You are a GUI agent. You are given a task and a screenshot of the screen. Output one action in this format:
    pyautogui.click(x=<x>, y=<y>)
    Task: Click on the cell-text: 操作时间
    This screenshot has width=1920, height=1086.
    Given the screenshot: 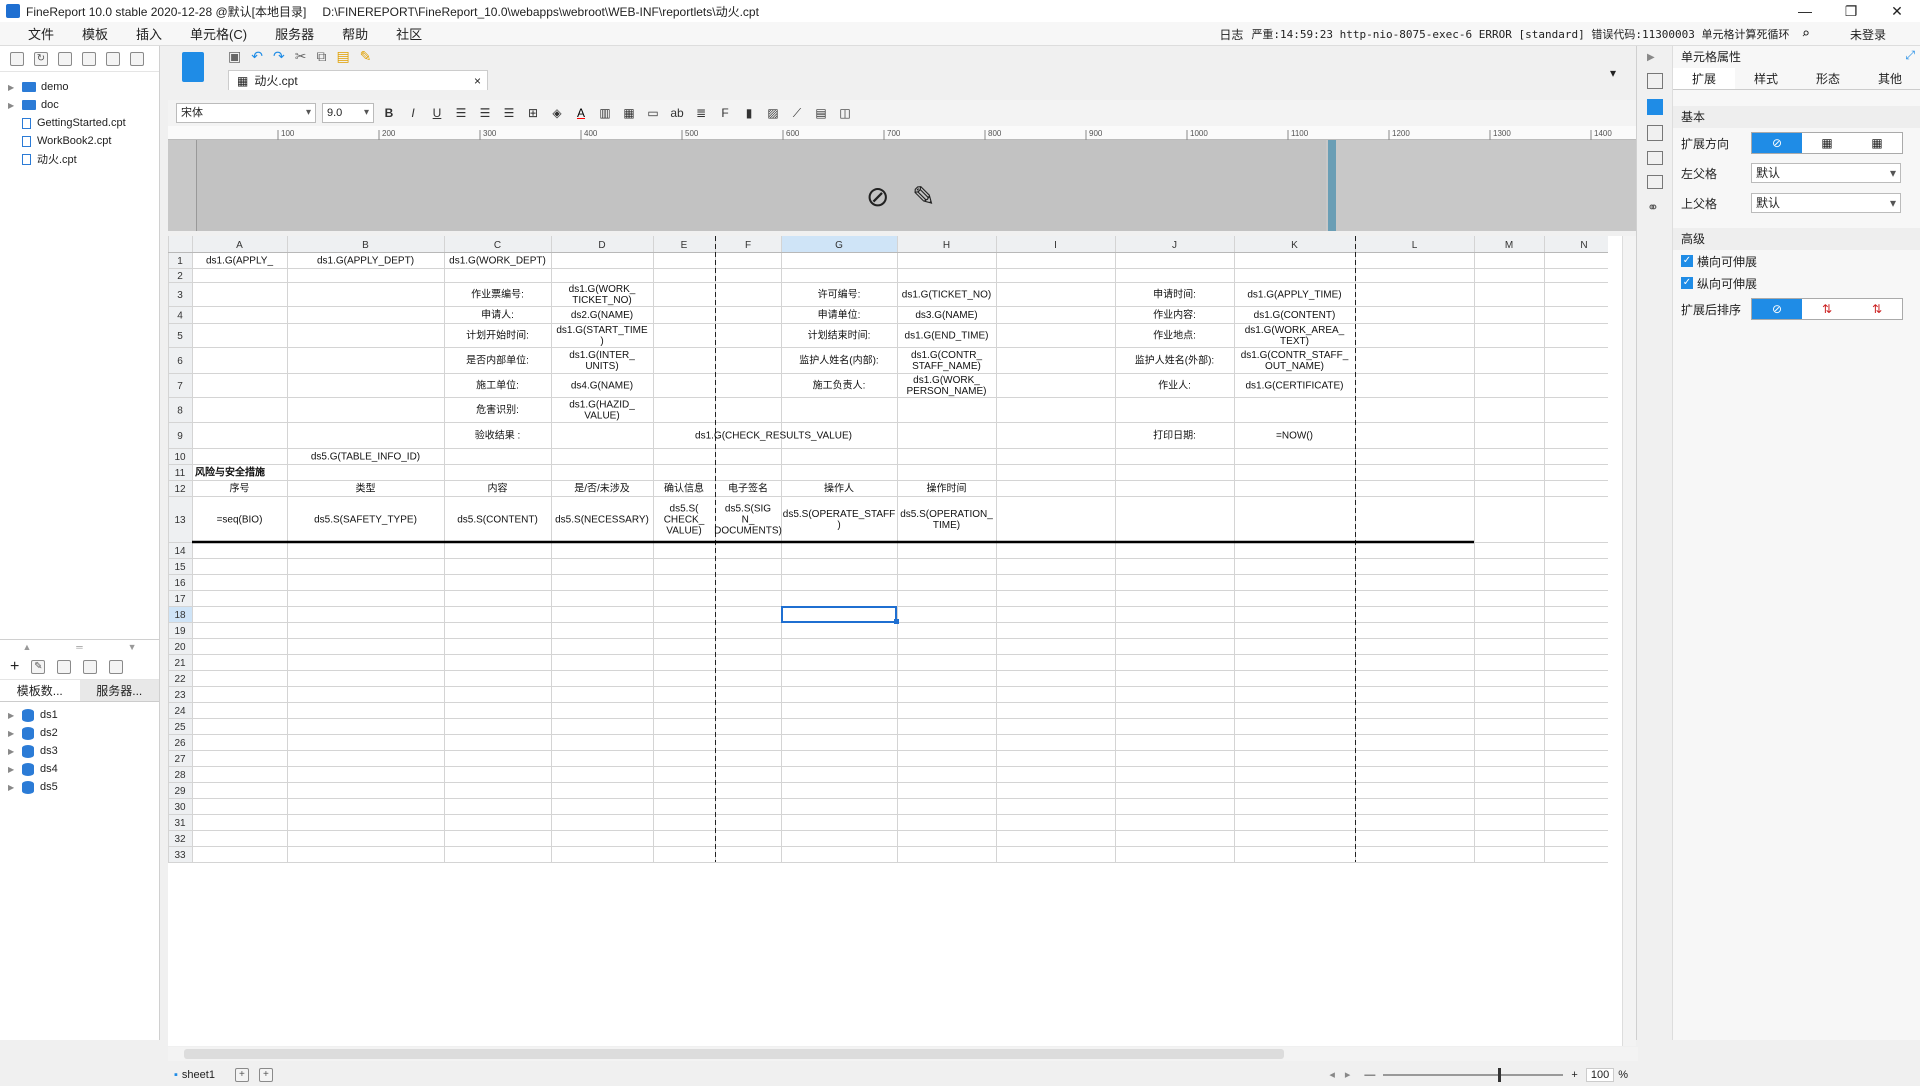 What is the action you would take?
    pyautogui.click(x=947, y=488)
    